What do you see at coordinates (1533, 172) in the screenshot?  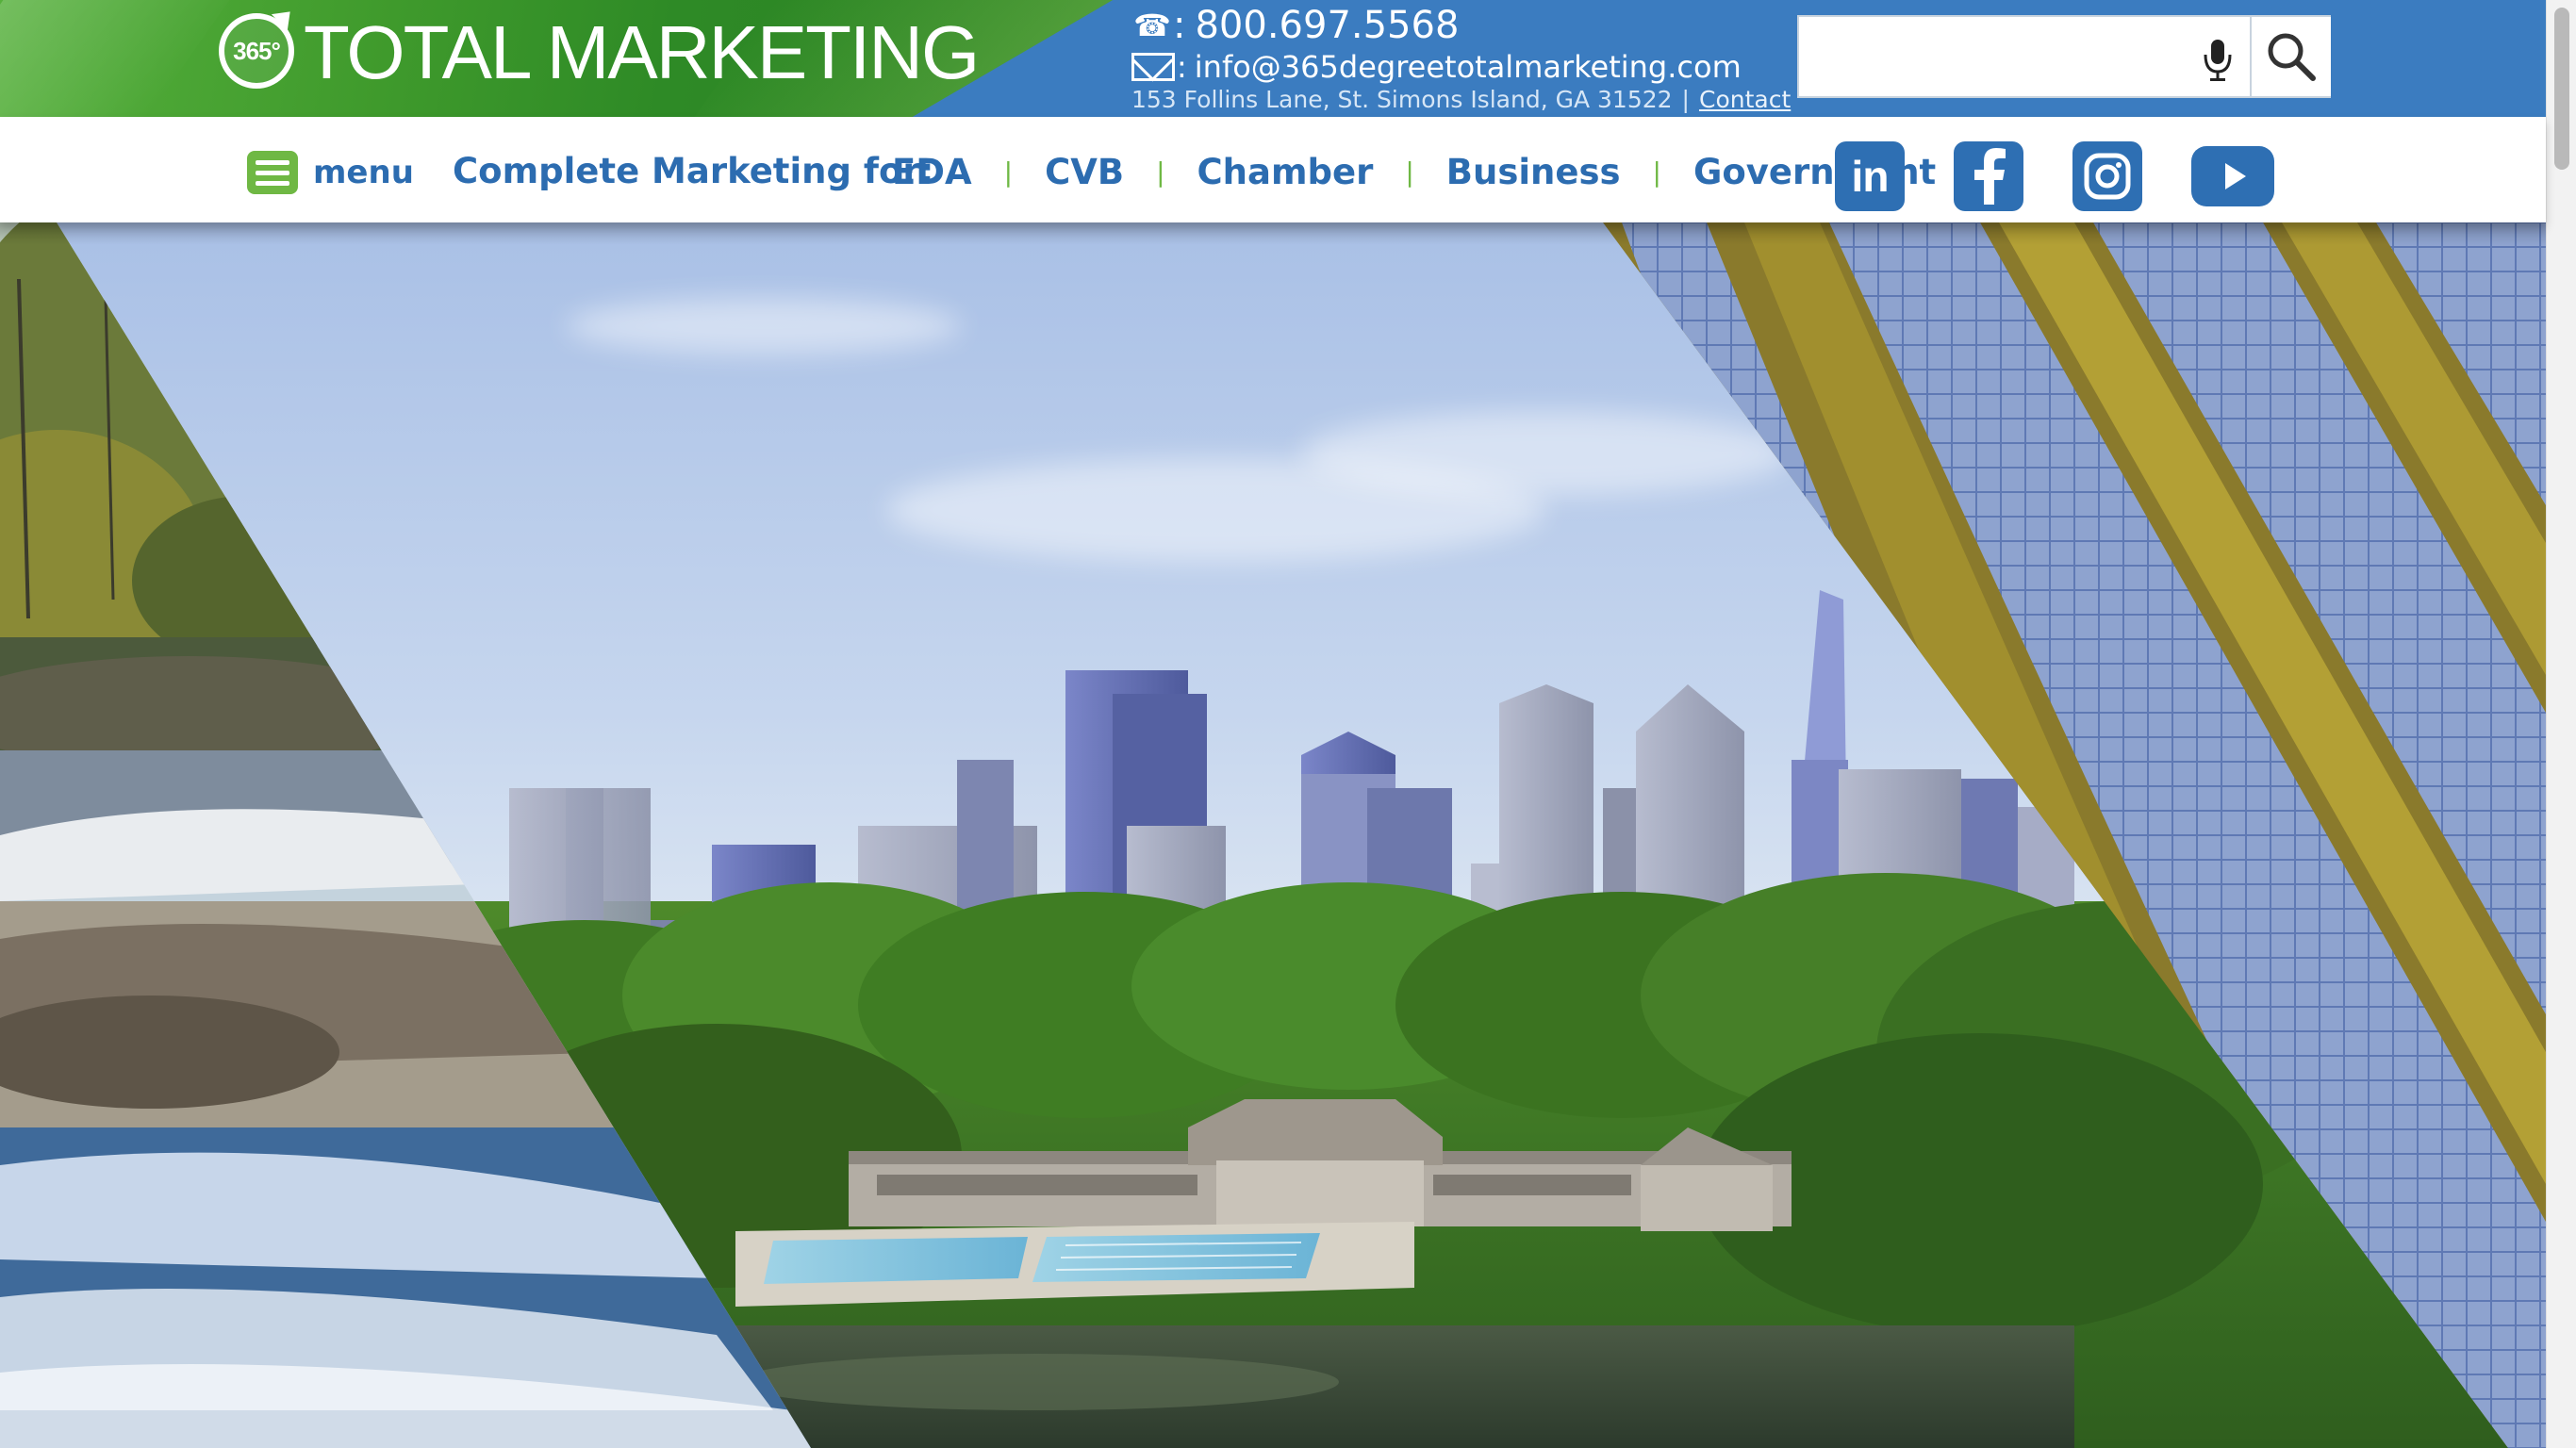 I see `nav-link-business: Business` at bounding box center [1533, 172].